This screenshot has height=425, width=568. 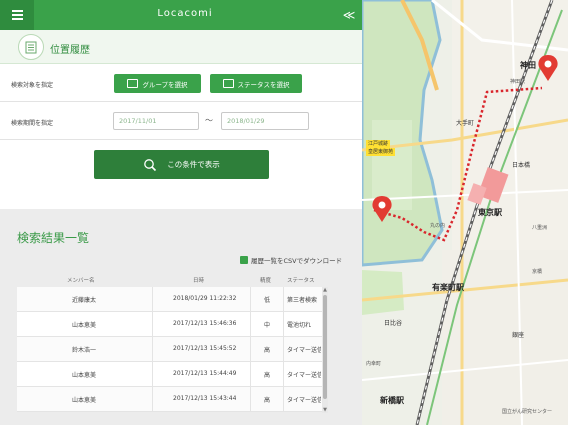 What do you see at coordinates (165, 84) in the screenshot?
I see `select-group-label: グループを選択` at bounding box center [165, 84].